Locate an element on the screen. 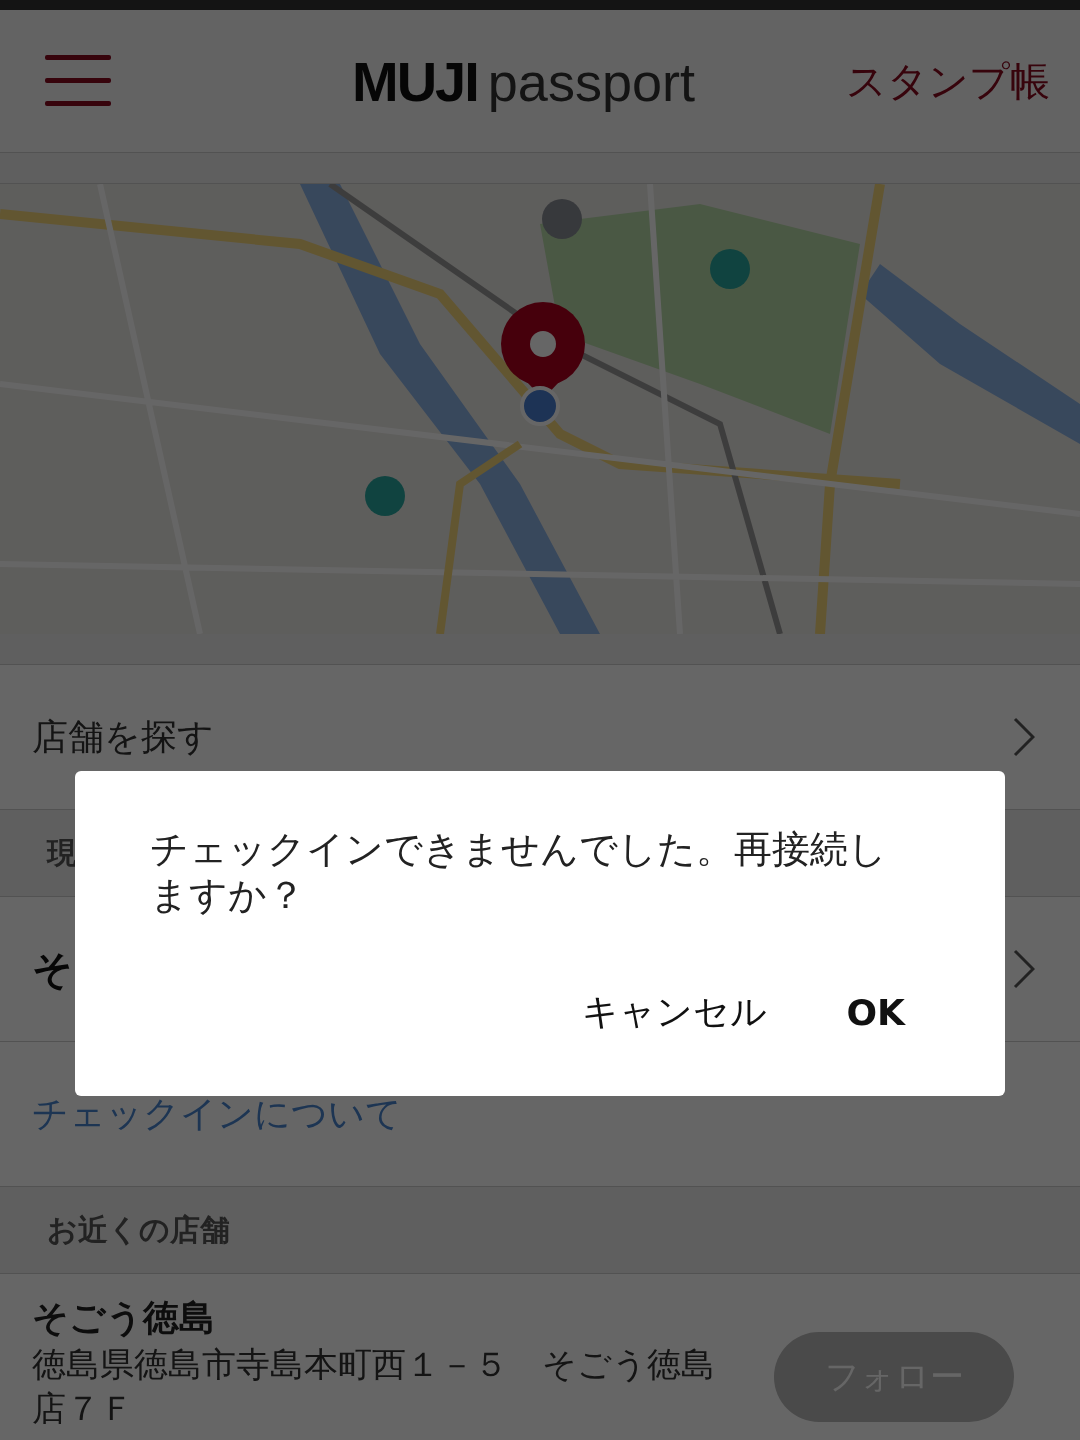 The image size is (1080, 1440). section-title: 現 is located at coordinates (62, 852).